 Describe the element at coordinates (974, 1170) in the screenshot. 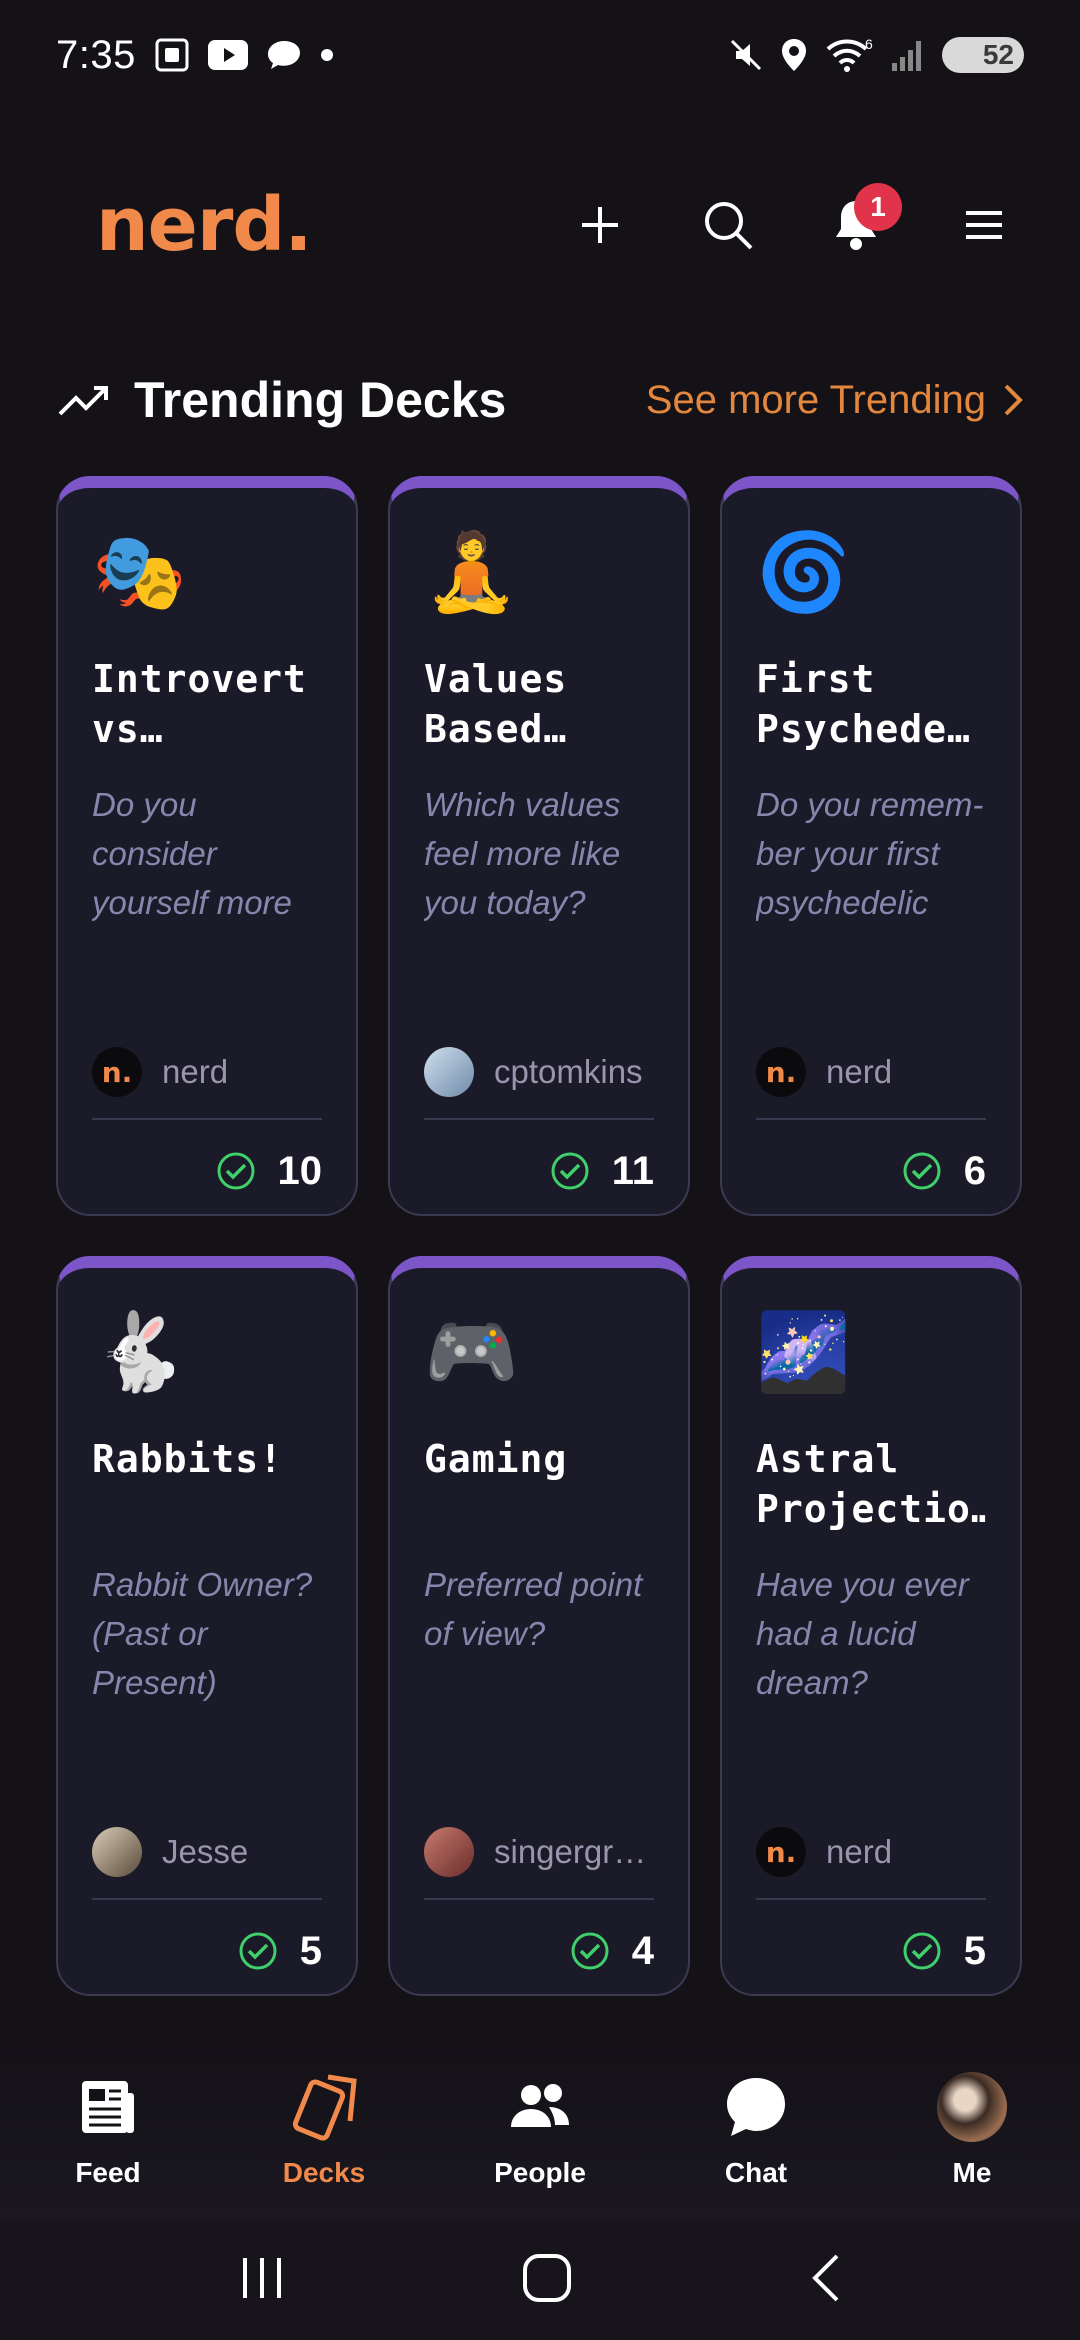

I see `count-value: 6` at that location.